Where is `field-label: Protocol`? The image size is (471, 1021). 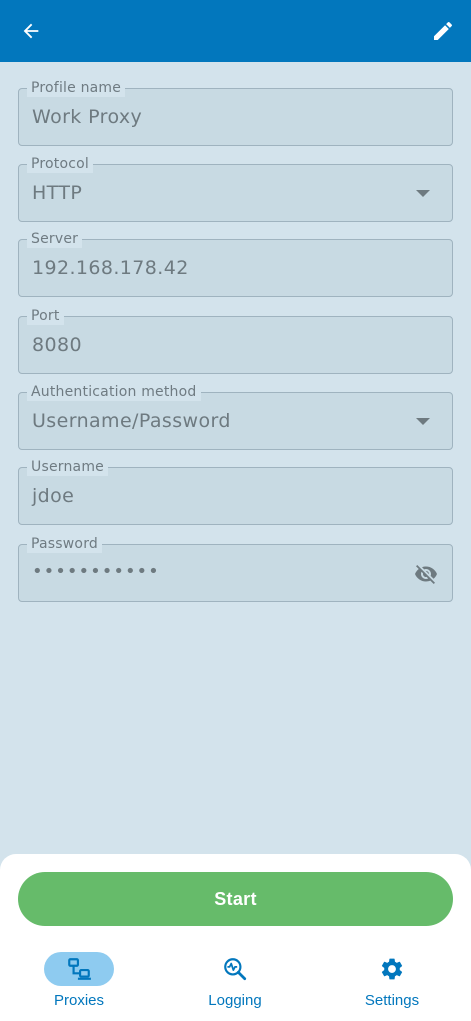
field-label: Protocol is located at coordinates (60, 164).